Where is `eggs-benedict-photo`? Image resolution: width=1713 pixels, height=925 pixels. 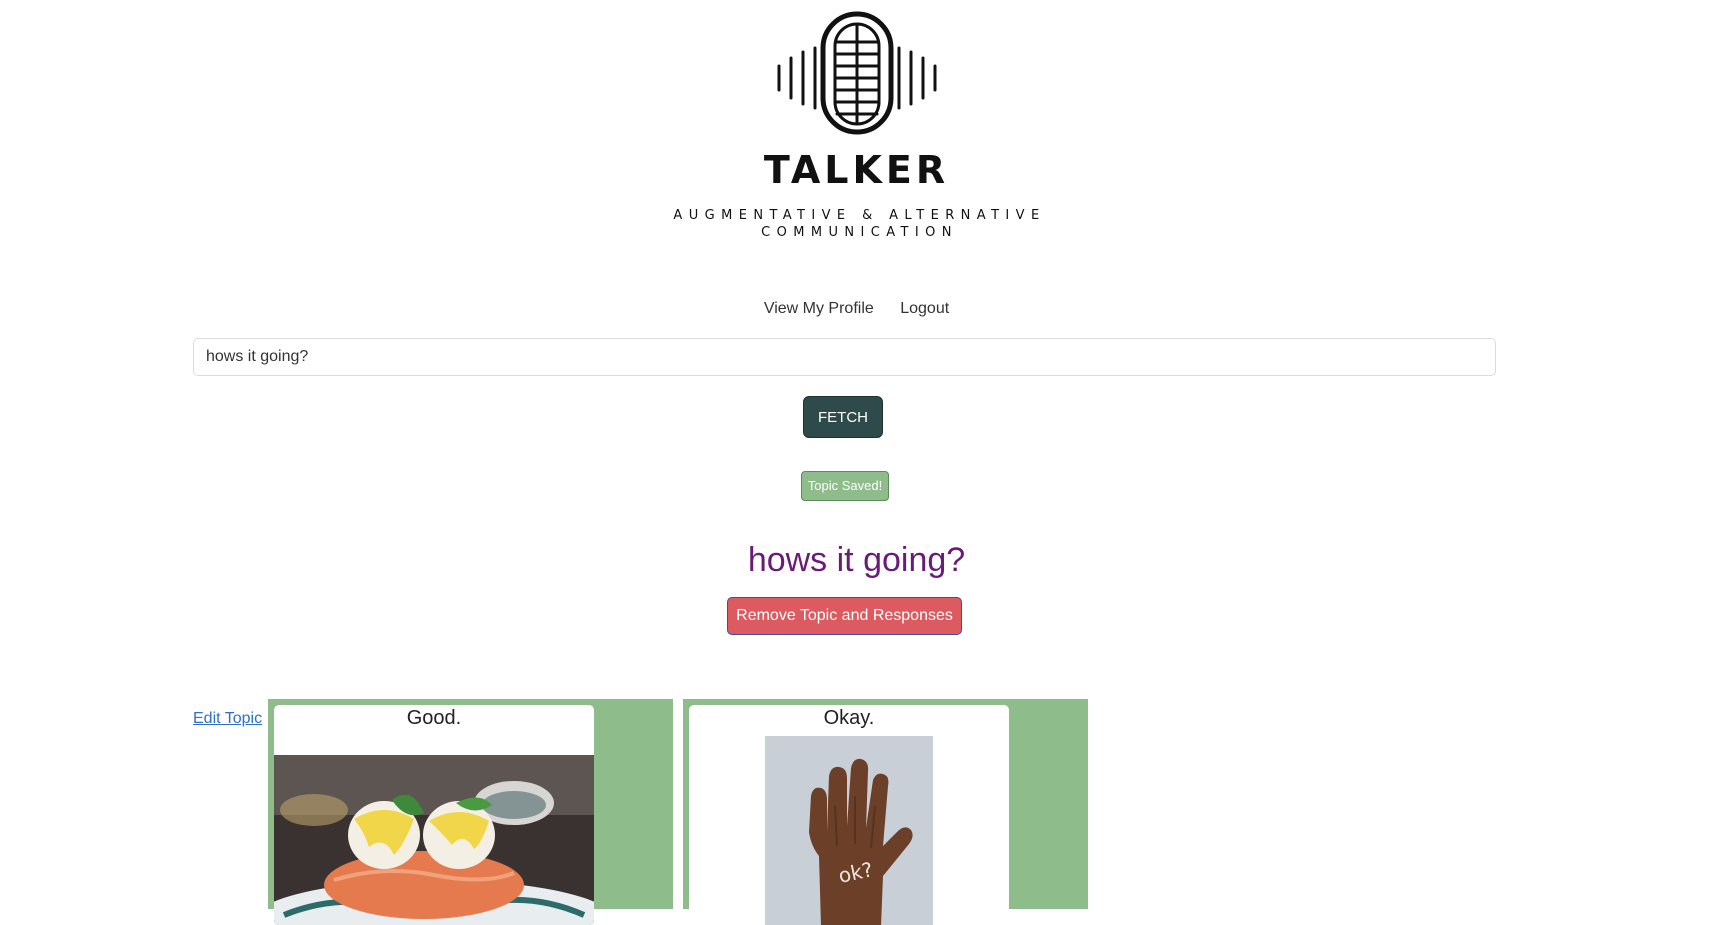
eggs-benedict-photo is located at coordinates (434, 840).